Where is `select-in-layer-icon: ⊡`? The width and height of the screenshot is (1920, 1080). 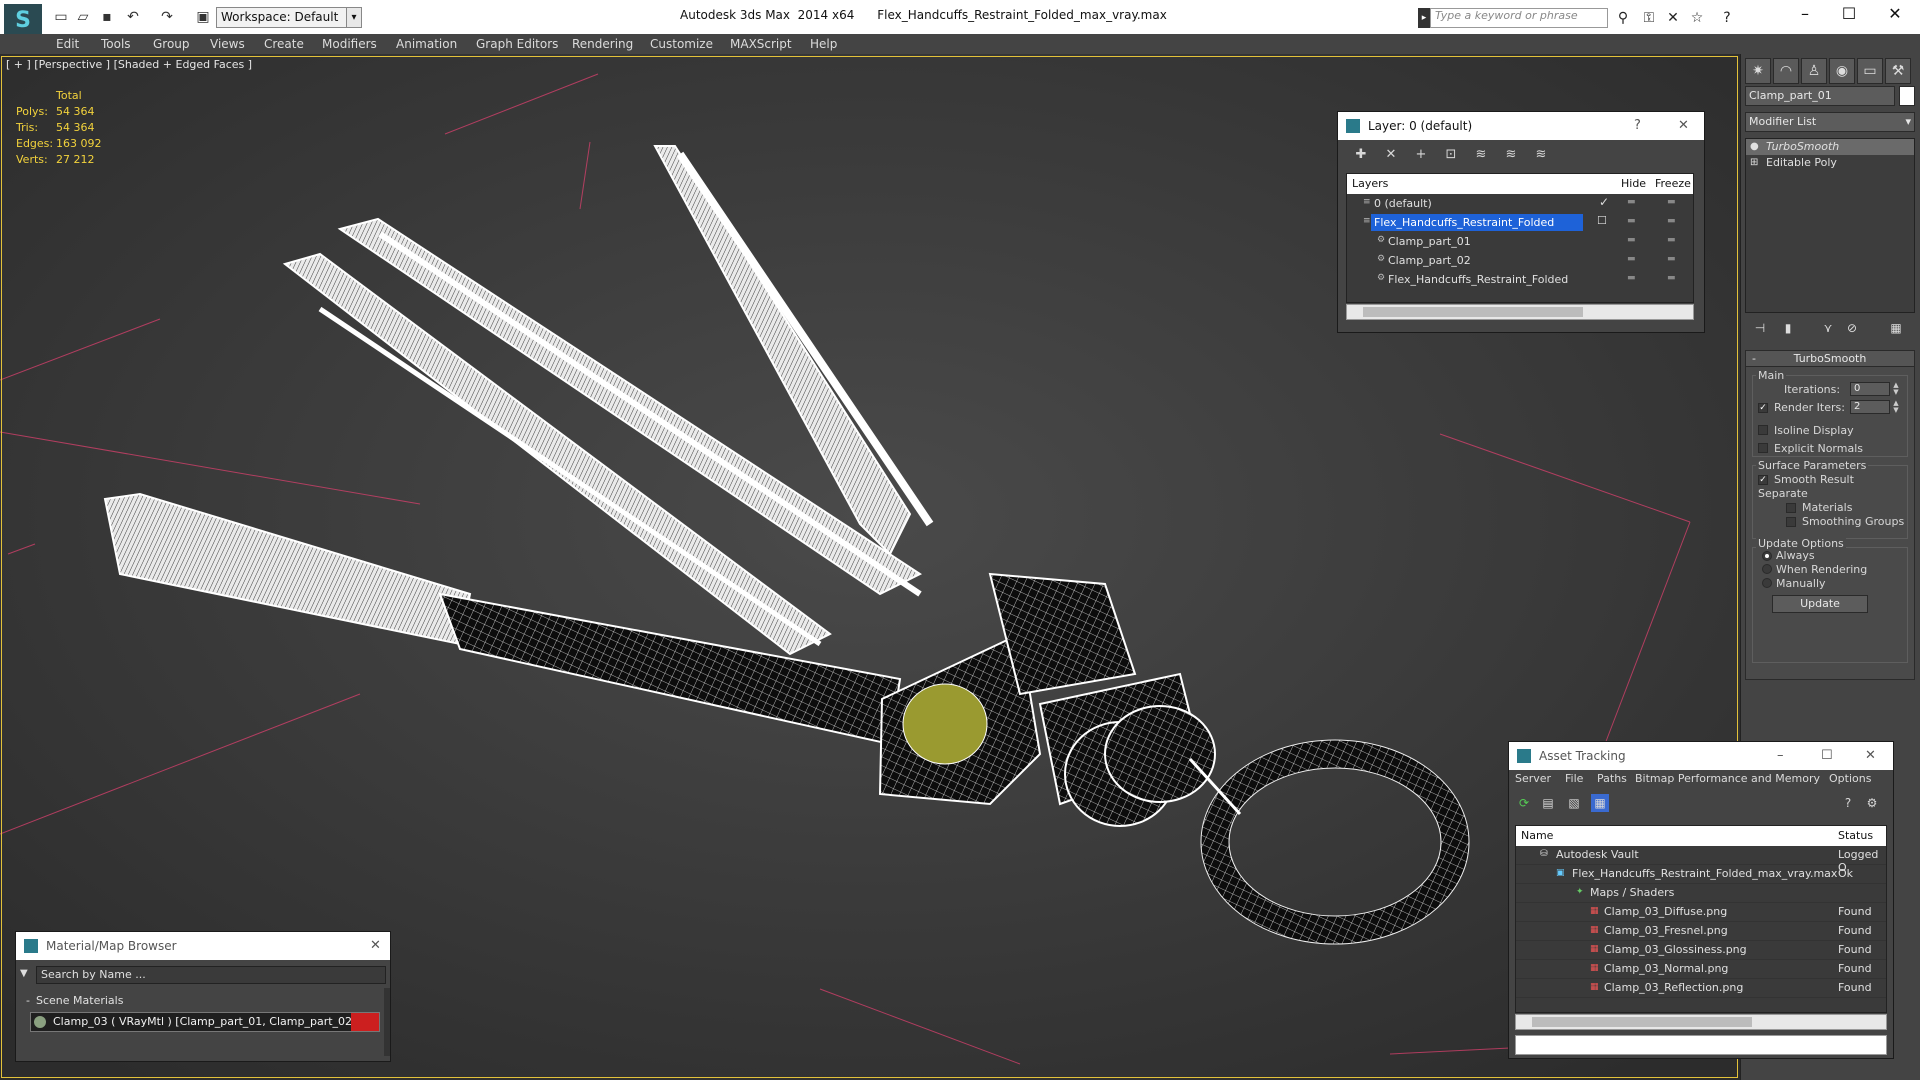 select-in-layer-icon: ⊡ is located at coordinates (1451, 155).